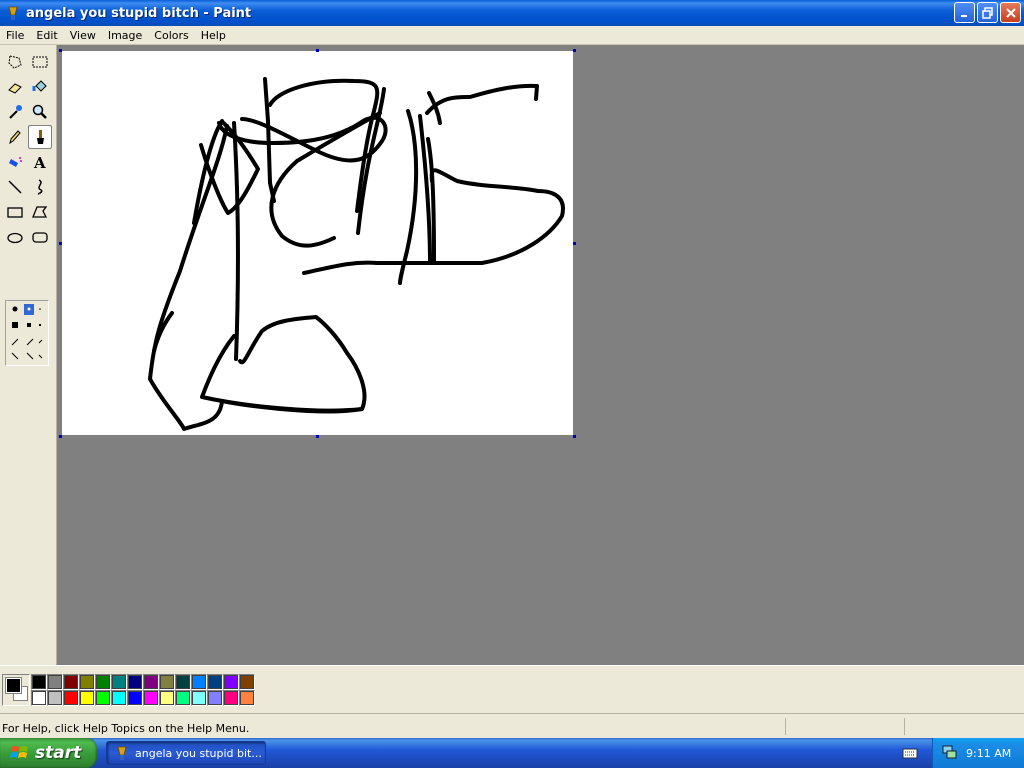 This screenshot has width=1024, height=768. I want to click on ellipse-icon, so click(15, 238).